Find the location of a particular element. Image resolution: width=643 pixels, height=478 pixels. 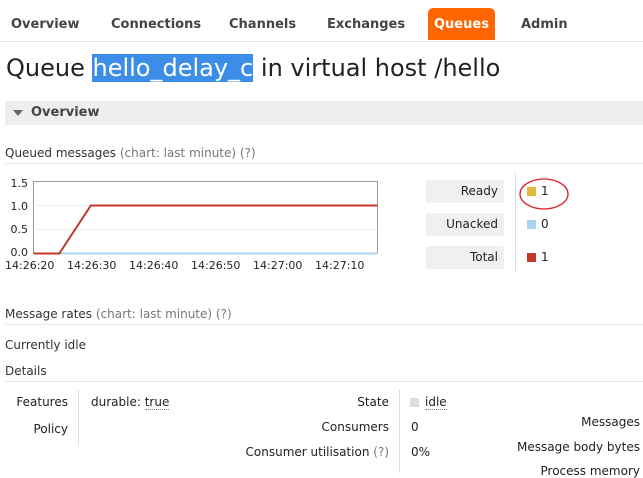

state-label: State is located at coordinates (373, 402).